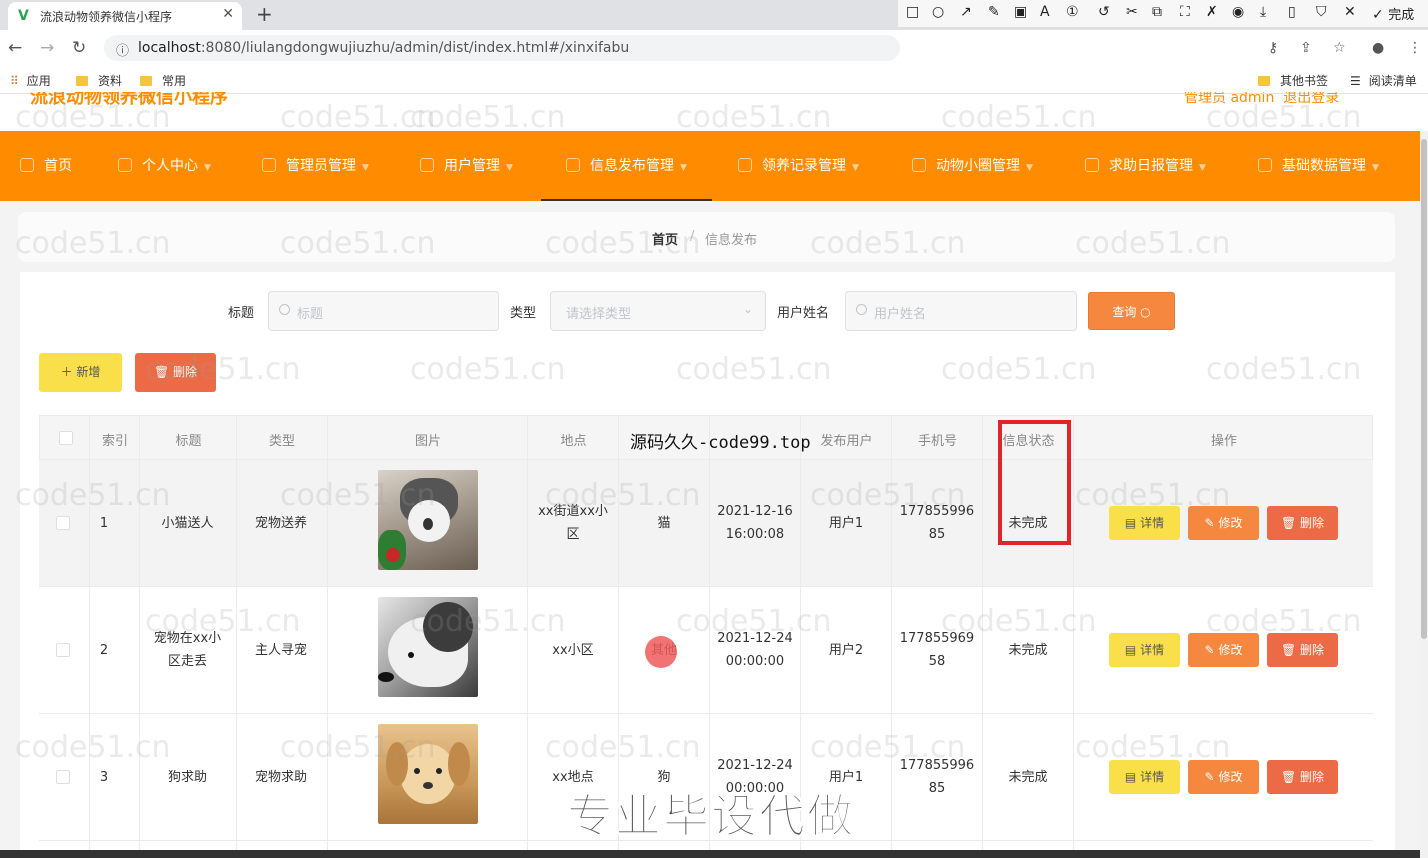 The image size is (1428, 858). I want to click on menu-item-profile: 个人中心 ▼, so click(164, 166).